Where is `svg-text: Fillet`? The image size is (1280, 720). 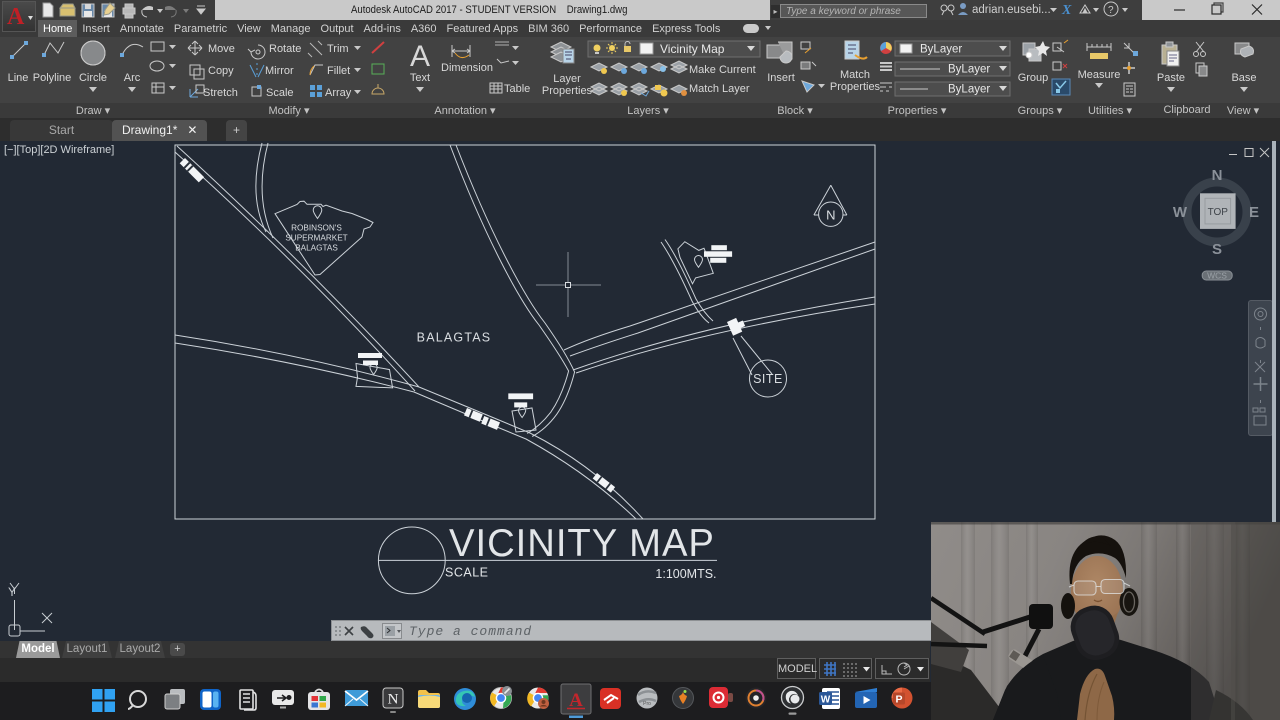
svg-text: Fillet is located at coordinates (338, 71).